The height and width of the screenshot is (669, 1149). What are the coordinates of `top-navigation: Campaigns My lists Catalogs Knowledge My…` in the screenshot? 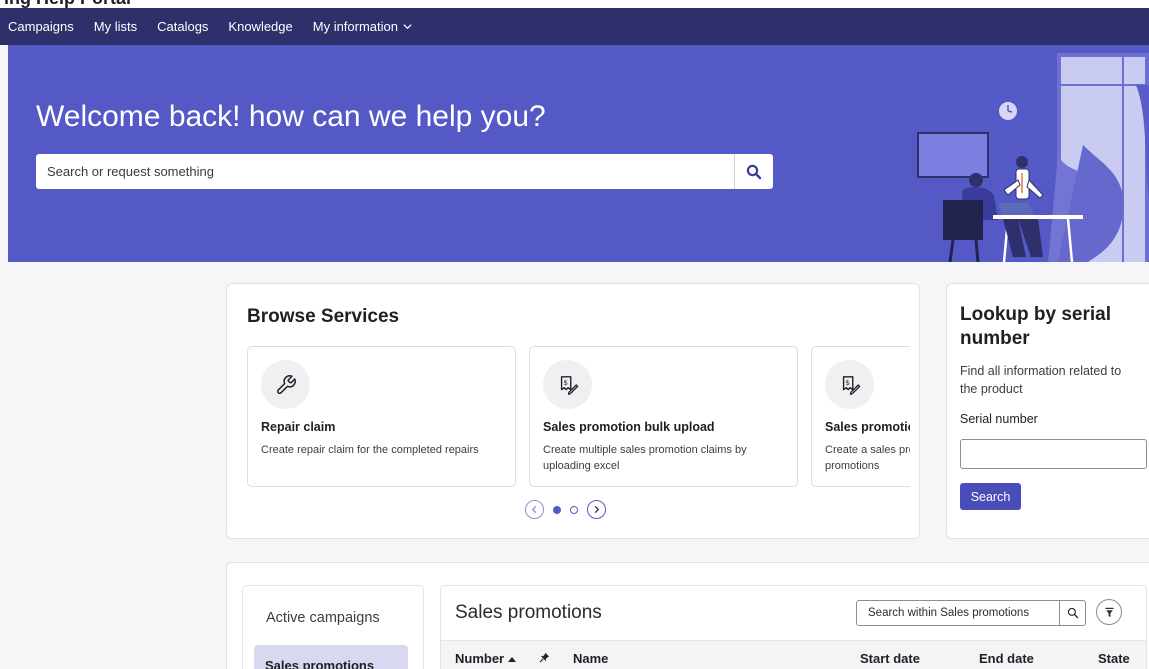 It's located at (574, 26).